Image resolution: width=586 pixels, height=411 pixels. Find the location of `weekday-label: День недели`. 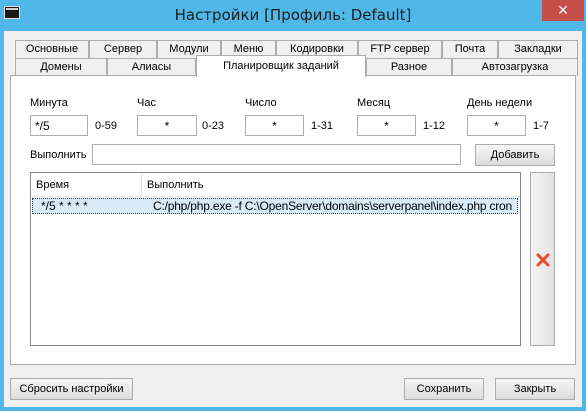

weekday-label: День недели is located at coordinates (500, 103).